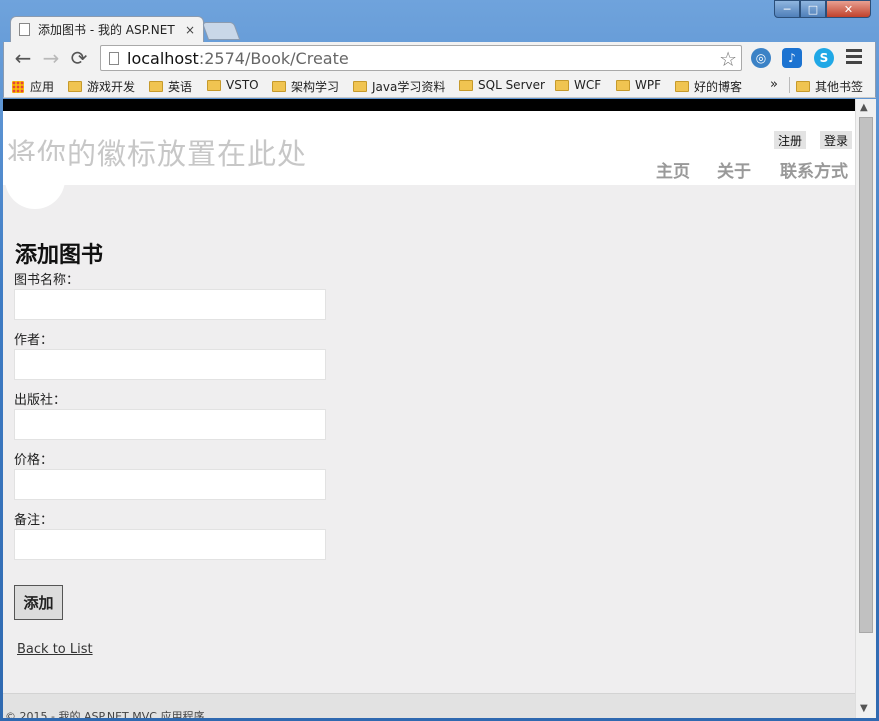 This screenshot has height=721, width=879. I want to click on back-to-list-link: Back to List, so click(55, 649).